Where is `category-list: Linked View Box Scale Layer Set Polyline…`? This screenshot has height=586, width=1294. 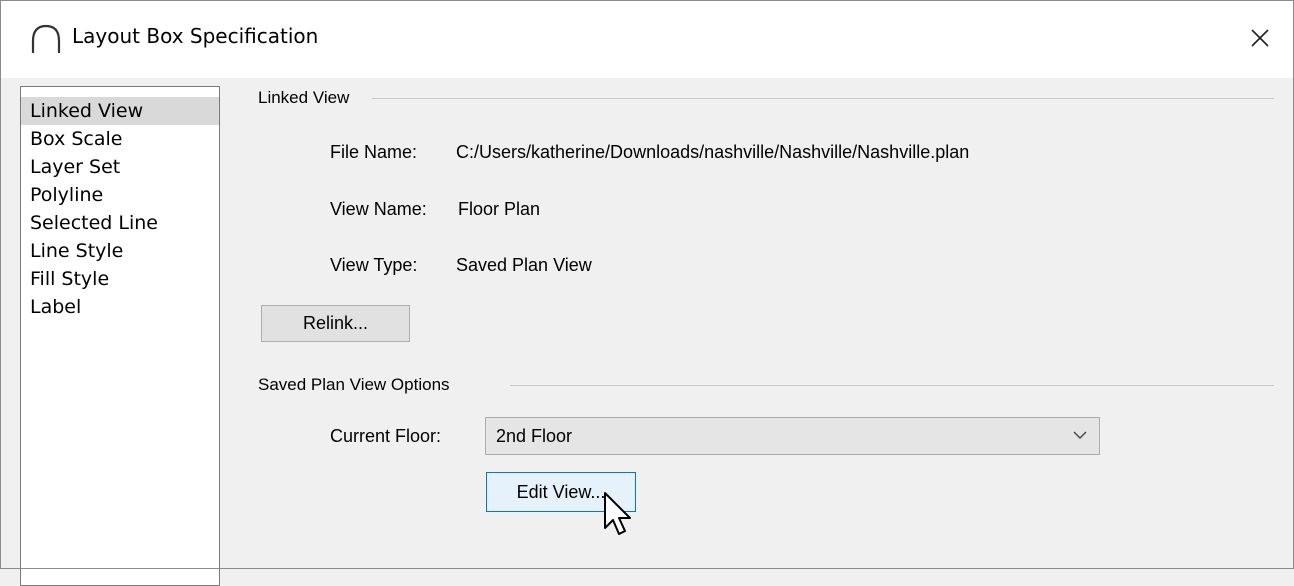
category-list: Linked View Box Scale Layer Set Polyline… is located at coordinates (120, 336).